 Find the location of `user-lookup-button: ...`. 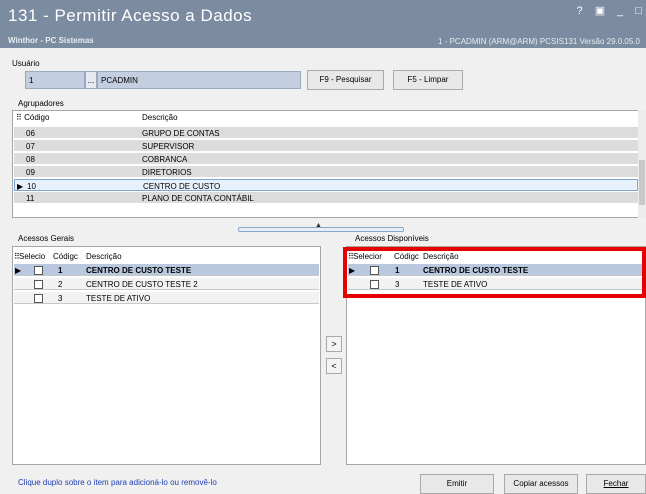

user-lookup-button: ... is located at coordinates (91, 80).